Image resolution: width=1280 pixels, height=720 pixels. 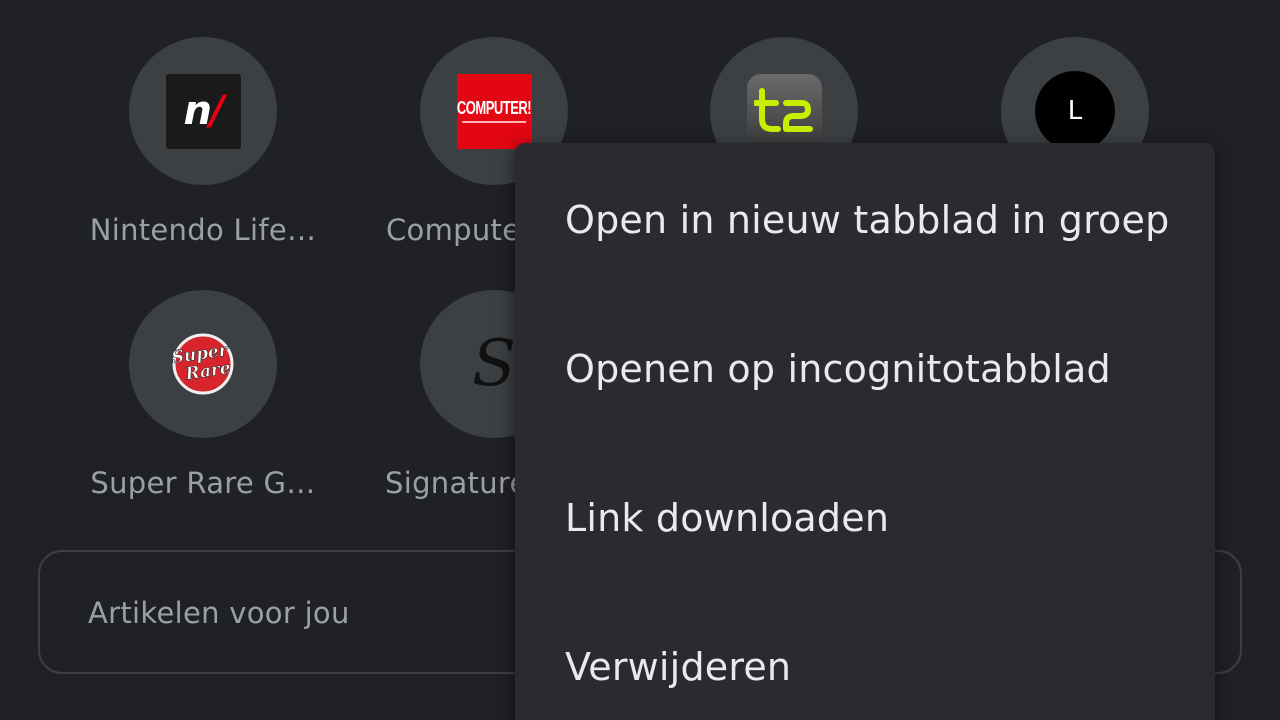 I want to click on super-rare-logo-icon: Super Rare, so click(x=202, y=364).